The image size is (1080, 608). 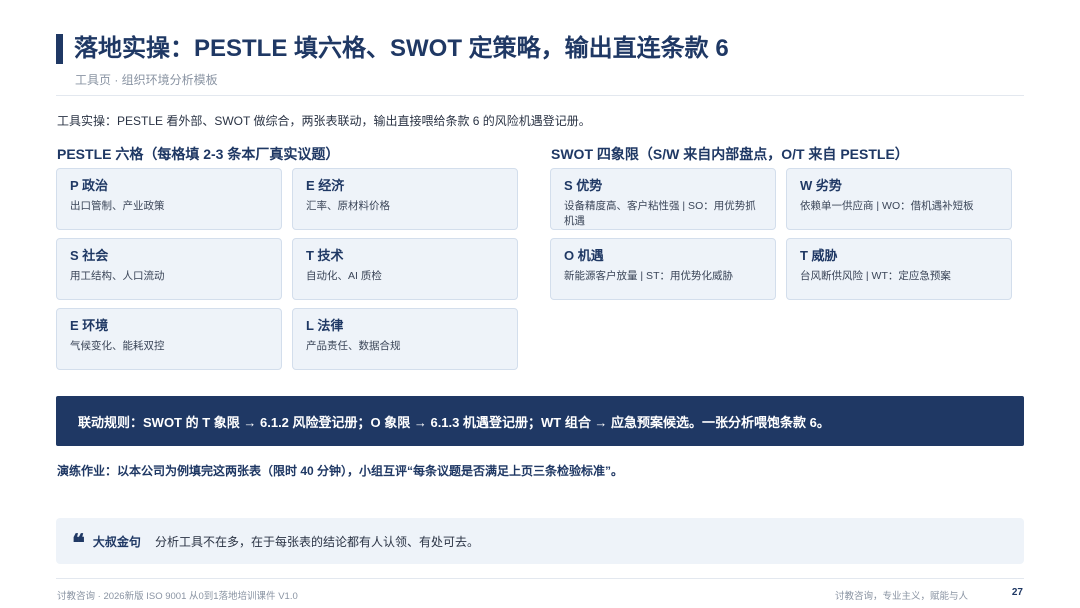 What do you see at coordinates (899, 269) in the screenshot?
I see `swot-card-threats: T 威胁 台风断供风险 | WT：定应急预案` at bounding box center [899, 269].